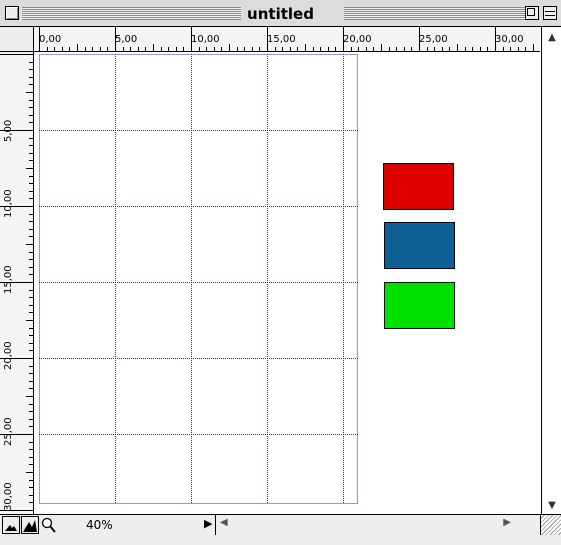 This screenshot has width=561, height=545. Describe the element at coordinates (137, 525) in the screenshot. I see `zoom-level-field: 40% ▶` at that location.